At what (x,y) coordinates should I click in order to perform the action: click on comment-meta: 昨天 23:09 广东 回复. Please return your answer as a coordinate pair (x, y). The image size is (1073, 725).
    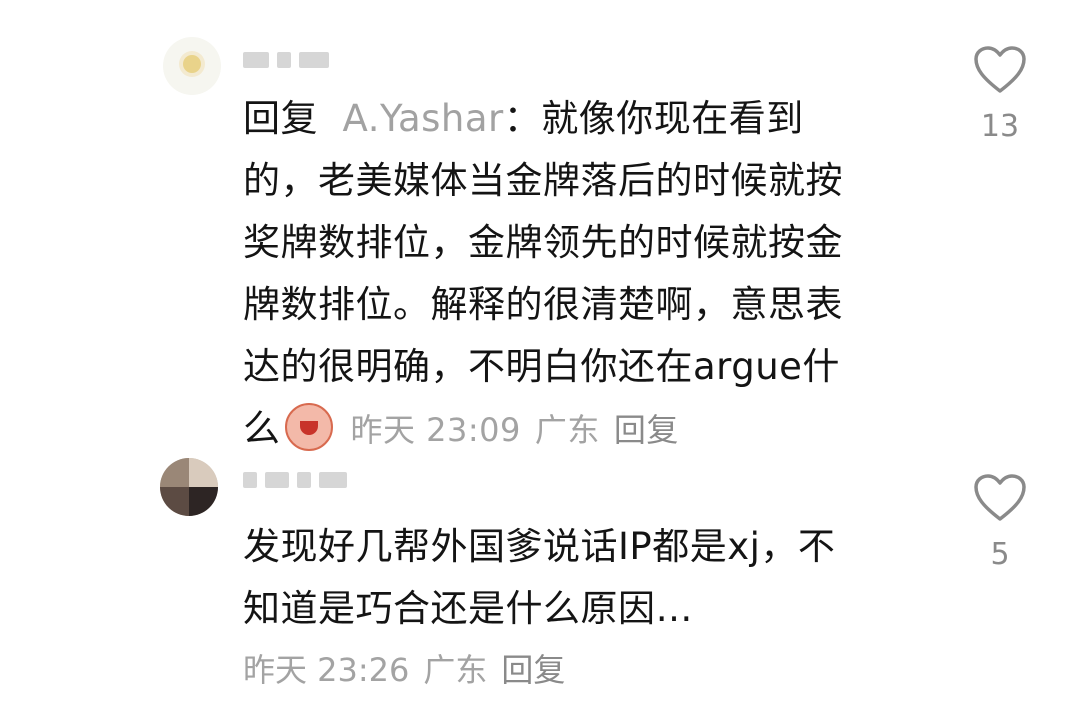
    Looking at the image, I should click on (522, 430).